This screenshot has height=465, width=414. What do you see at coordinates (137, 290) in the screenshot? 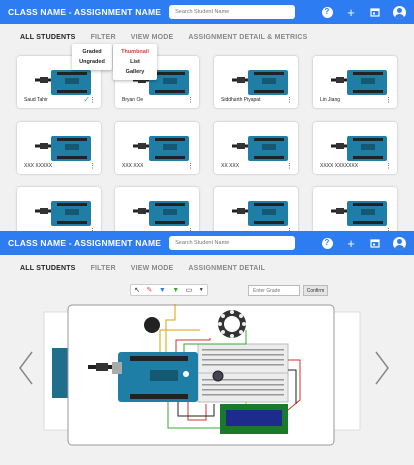
I see `cursor-icon: ↖` at bounding box center [137, 290].